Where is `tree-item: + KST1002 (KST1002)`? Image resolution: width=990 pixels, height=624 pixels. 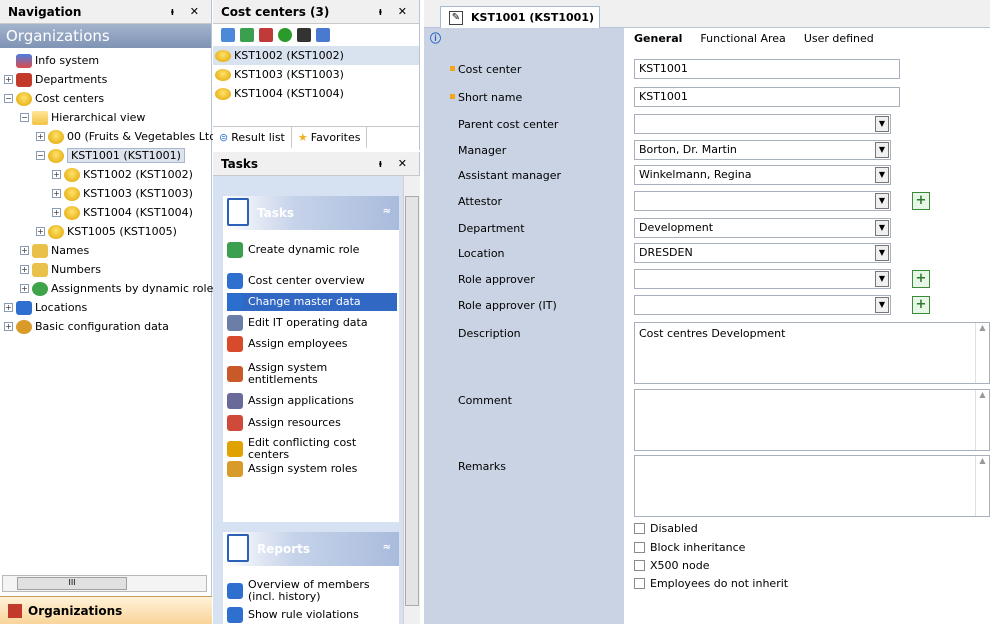 tree-item: + KST1002 (KST1002) is located at coordinates (122, 174).